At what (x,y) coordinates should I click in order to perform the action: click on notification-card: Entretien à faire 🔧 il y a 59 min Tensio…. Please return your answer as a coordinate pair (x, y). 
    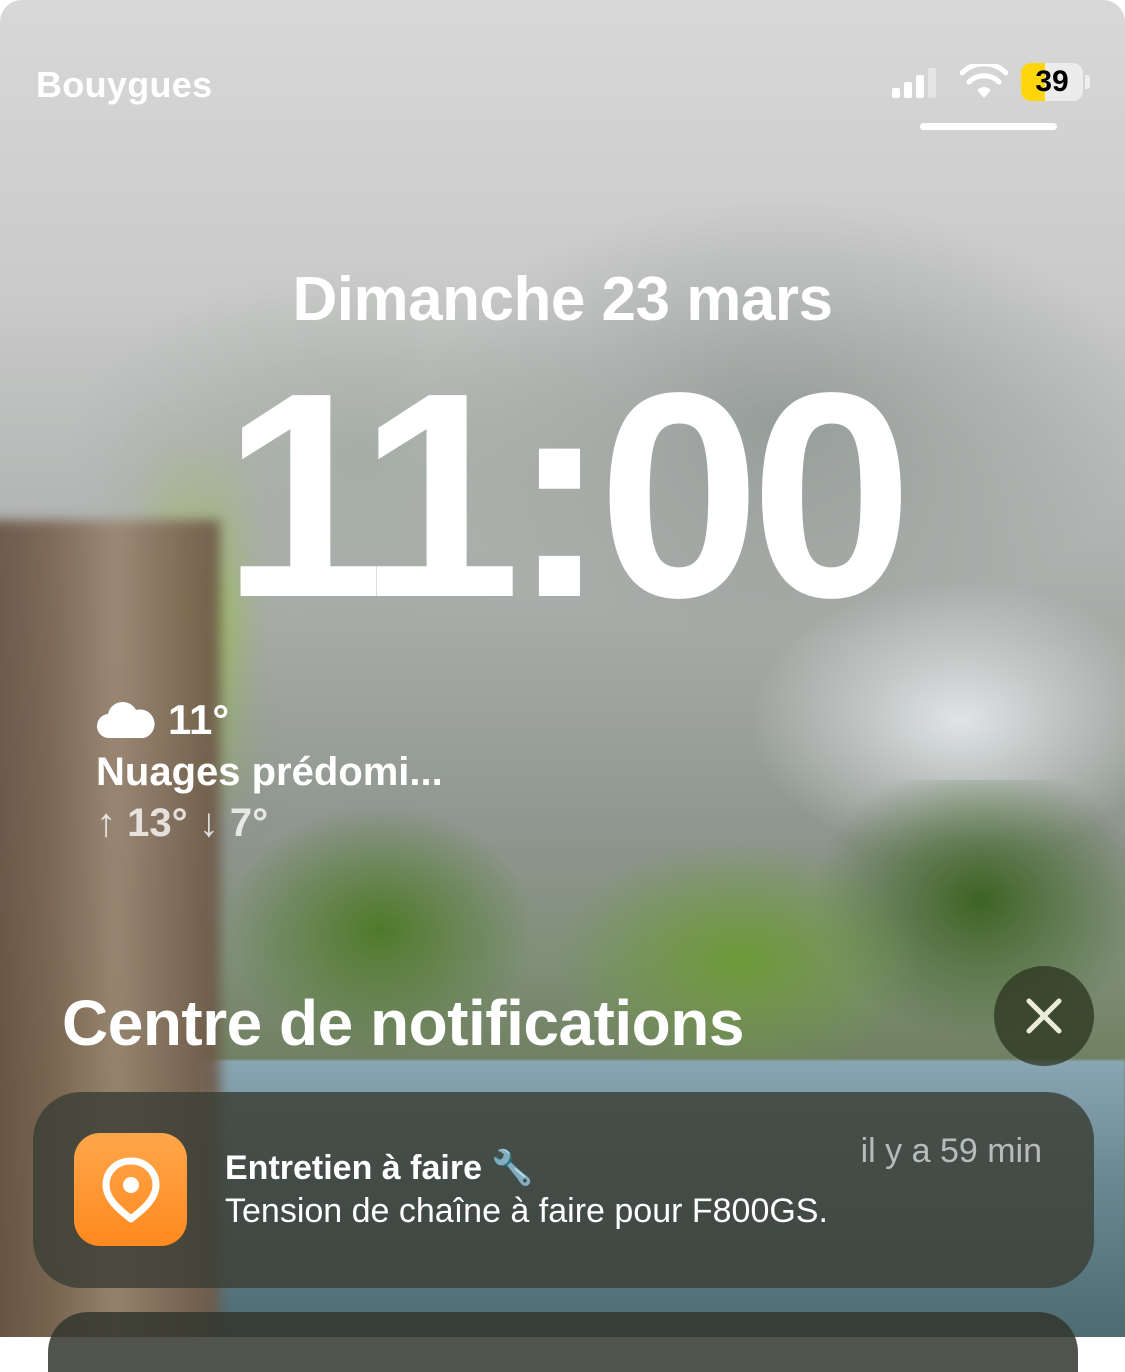
    Looking at the image, I should click on (563, 1190).